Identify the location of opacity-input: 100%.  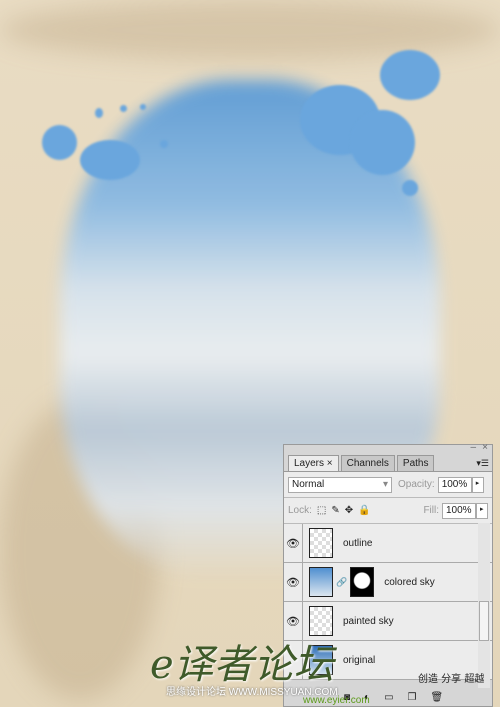
(454, 484).